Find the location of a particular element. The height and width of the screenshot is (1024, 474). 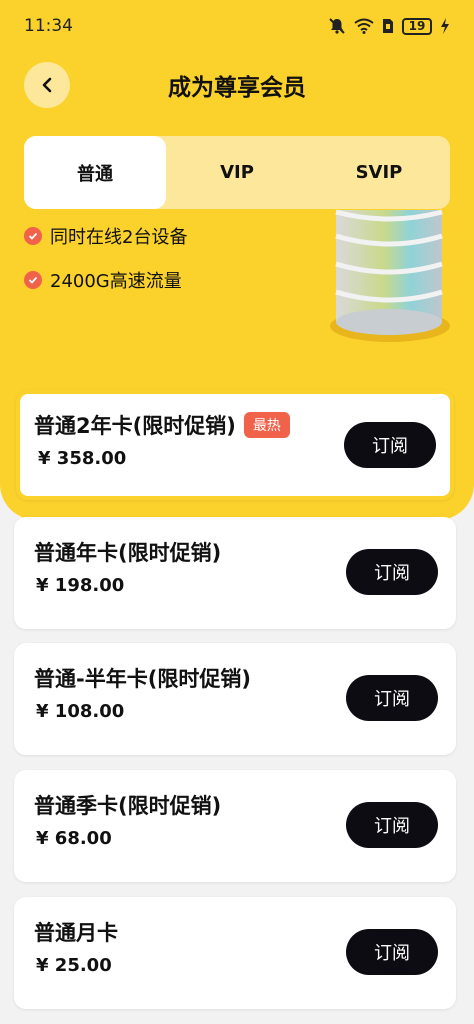

battery-icon: 19 is located at coordinates (417, 26).